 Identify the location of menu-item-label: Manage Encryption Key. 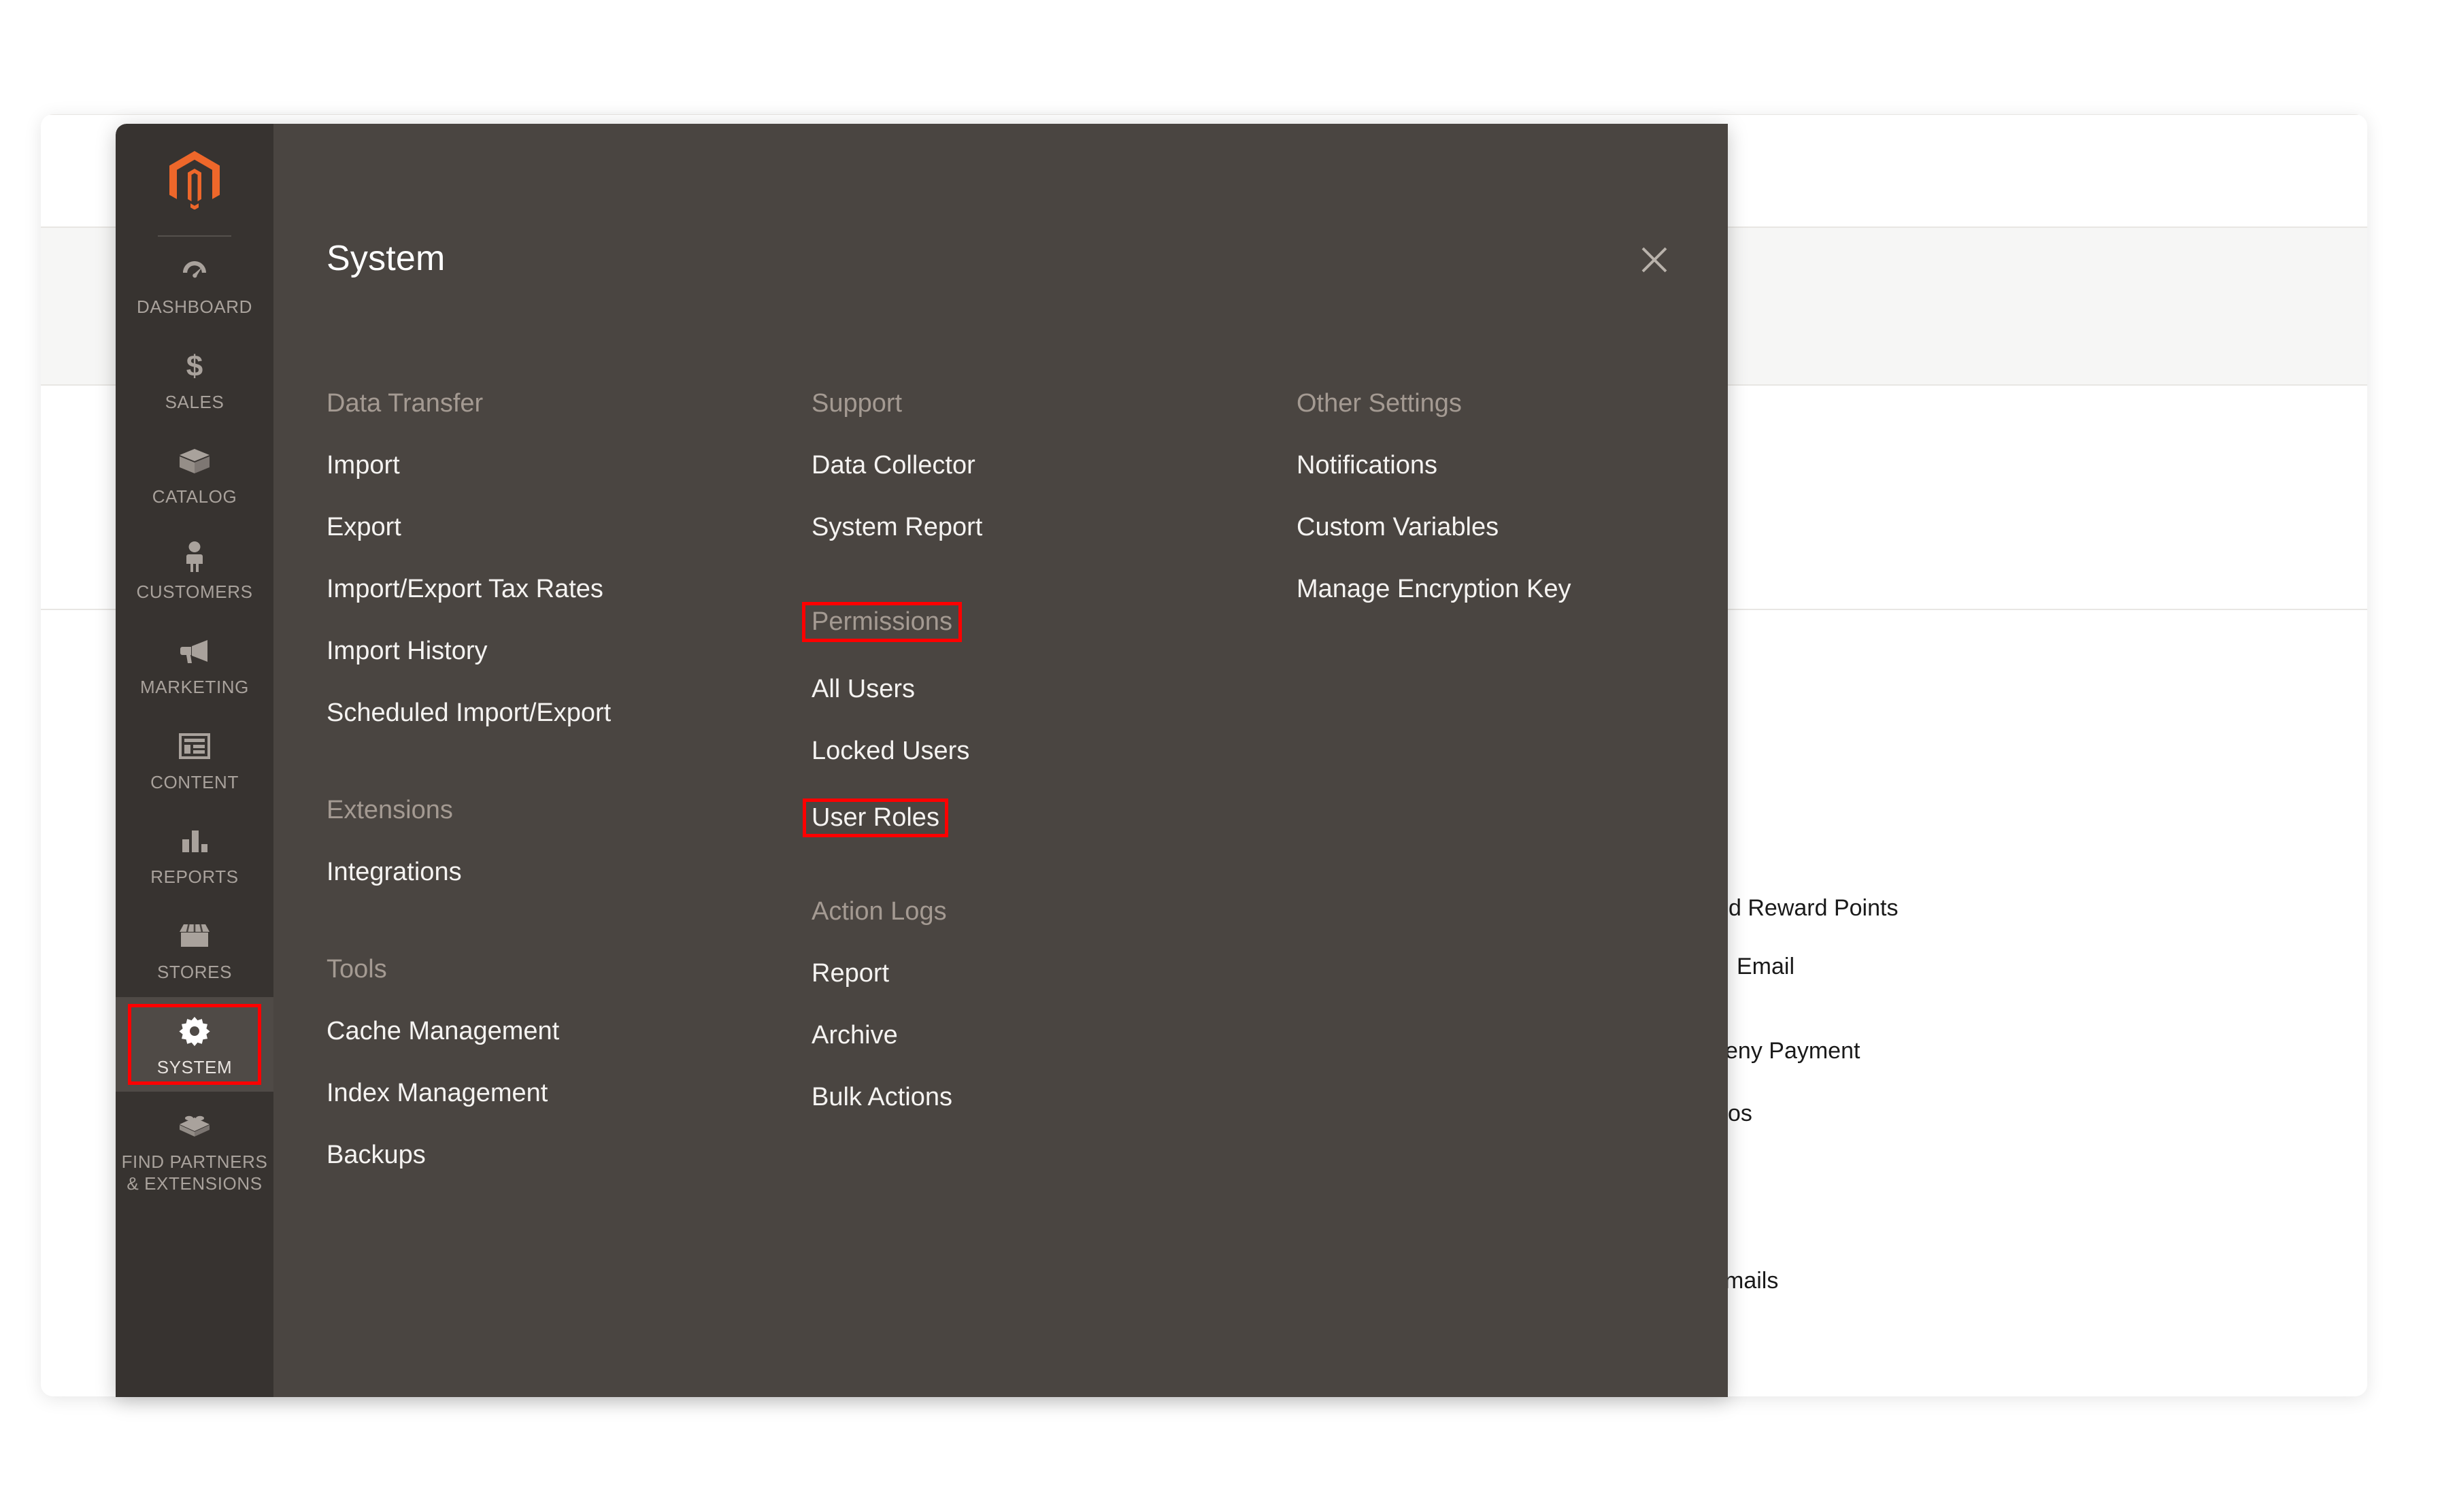
(1434, 589).